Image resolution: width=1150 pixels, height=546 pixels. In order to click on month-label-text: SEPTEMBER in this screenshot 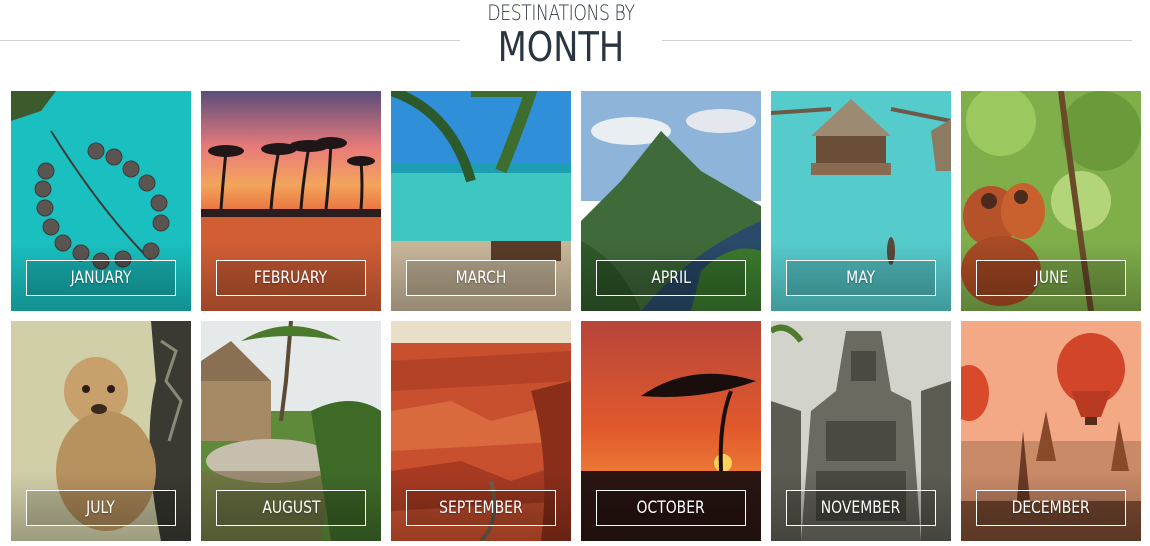, I will do `click(481, 508)`.